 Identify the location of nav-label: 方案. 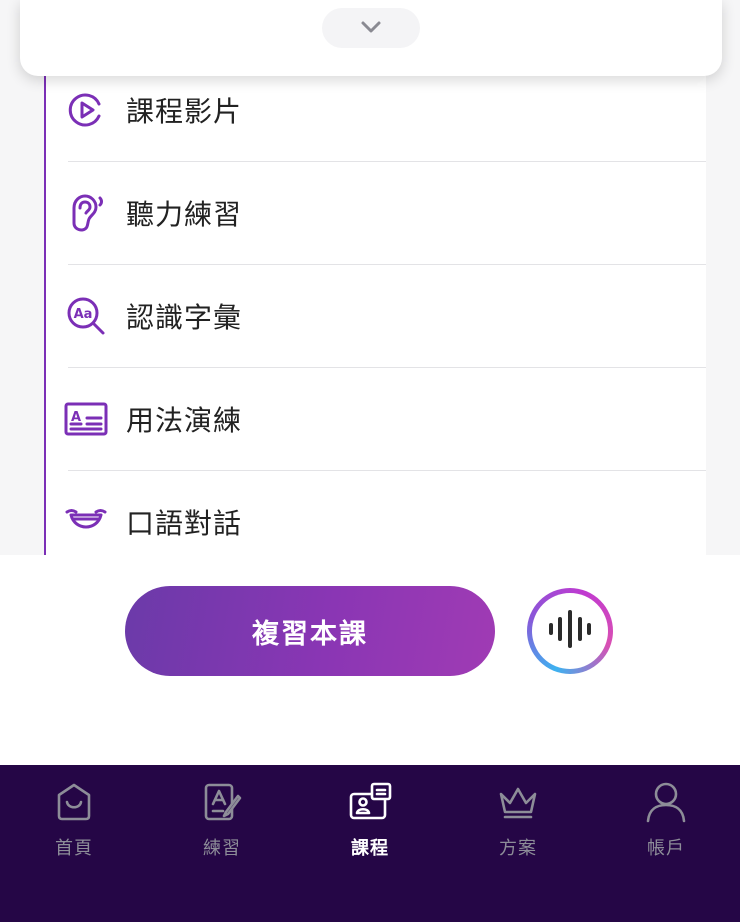
(518, 848).